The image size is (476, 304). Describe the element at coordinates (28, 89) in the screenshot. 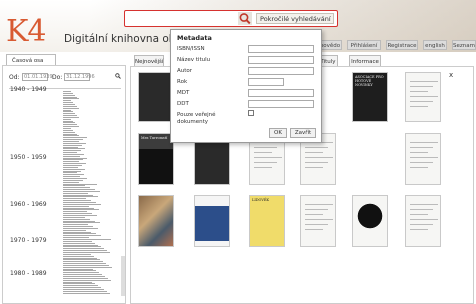

I see `decade-label: 1940 - 1949` at that location.